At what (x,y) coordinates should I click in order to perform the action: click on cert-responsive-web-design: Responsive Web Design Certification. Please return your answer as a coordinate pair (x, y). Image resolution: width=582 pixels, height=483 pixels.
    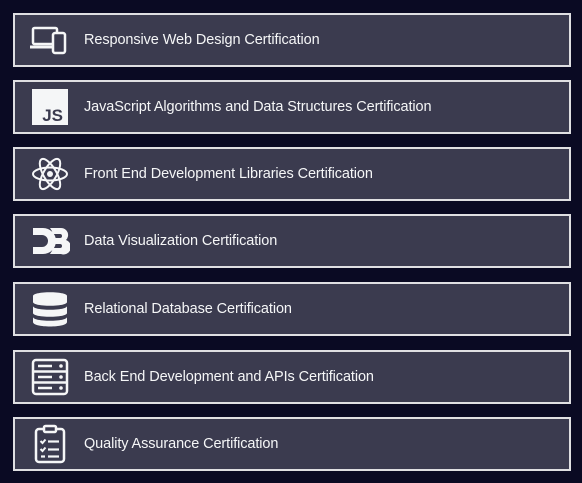
    Looking at the image, I should click on (292, 40).